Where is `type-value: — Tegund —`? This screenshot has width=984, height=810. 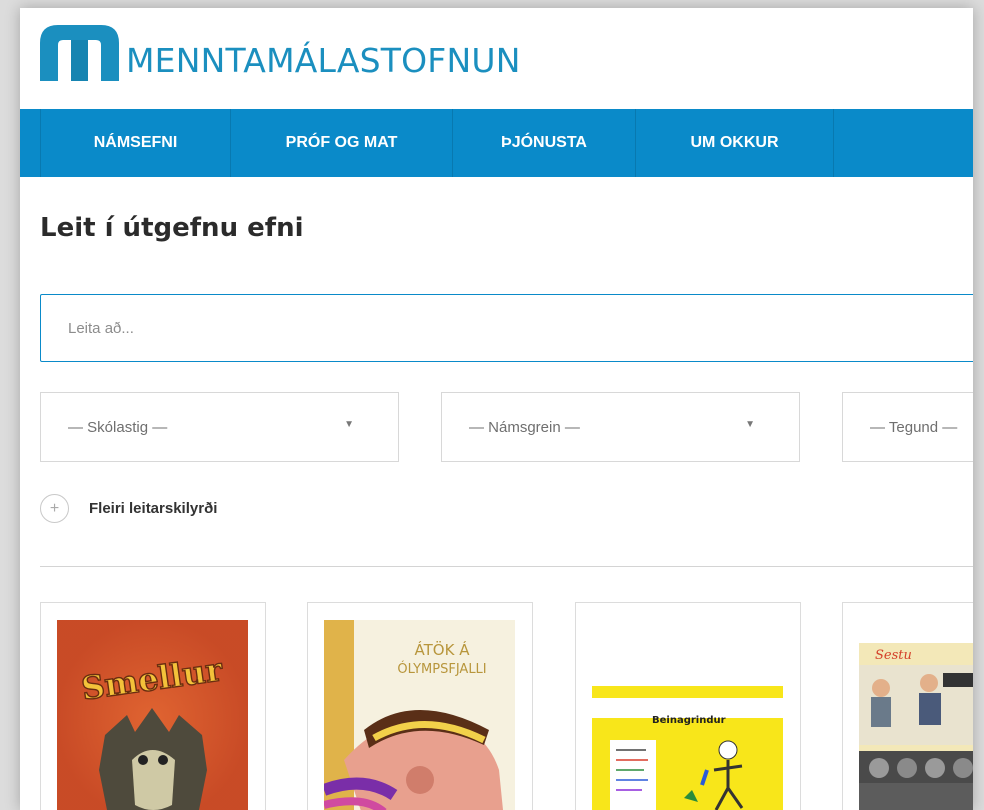 type-value: — Tegund — is located at coordinates (914, 427).